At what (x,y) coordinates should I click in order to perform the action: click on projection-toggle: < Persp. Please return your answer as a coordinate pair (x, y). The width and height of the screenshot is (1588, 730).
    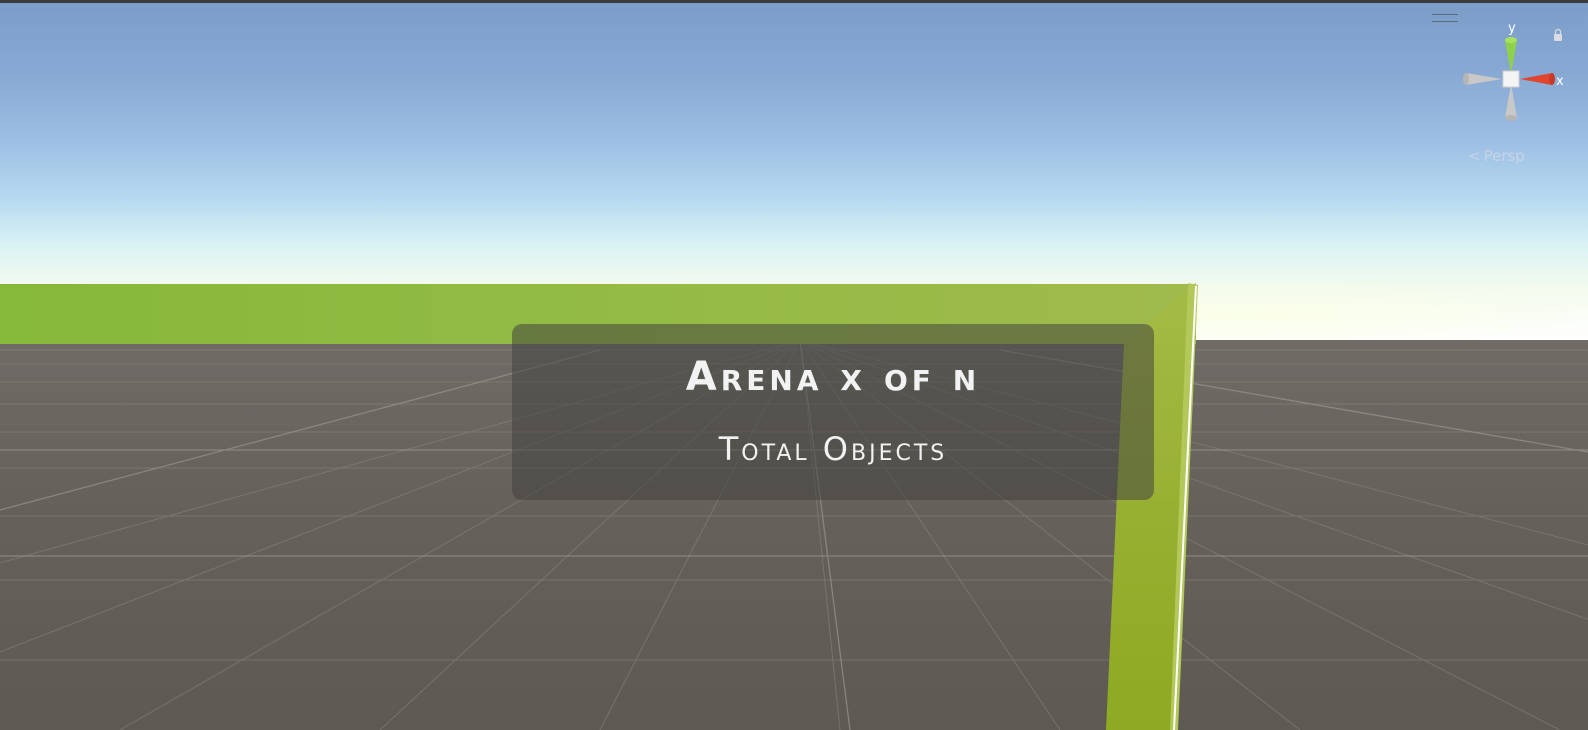
    Looking at the image, I should click on (1513, 157).